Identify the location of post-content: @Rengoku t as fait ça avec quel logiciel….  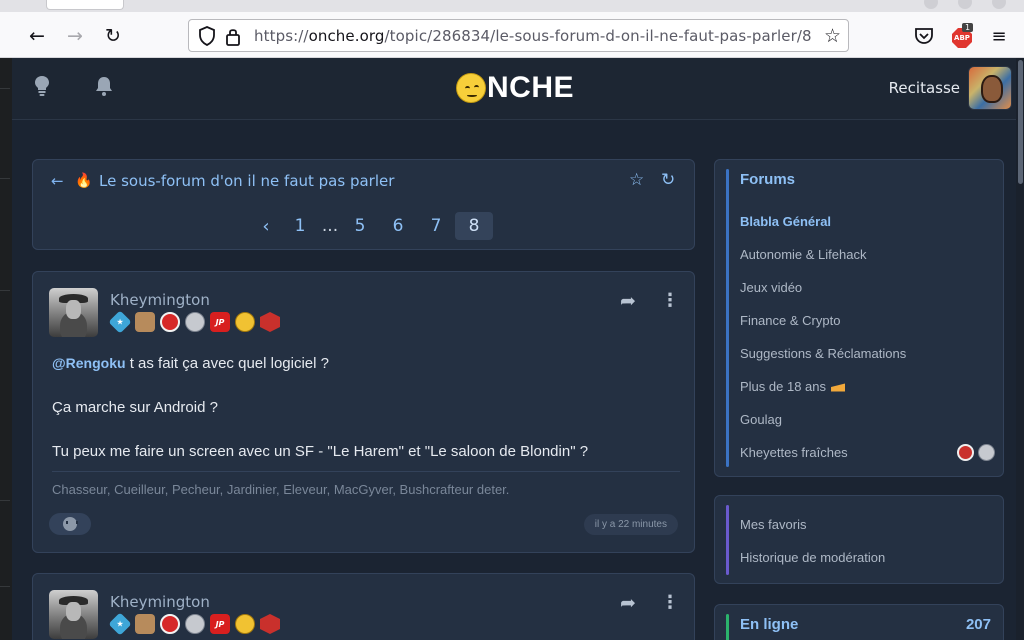
(367, 418).